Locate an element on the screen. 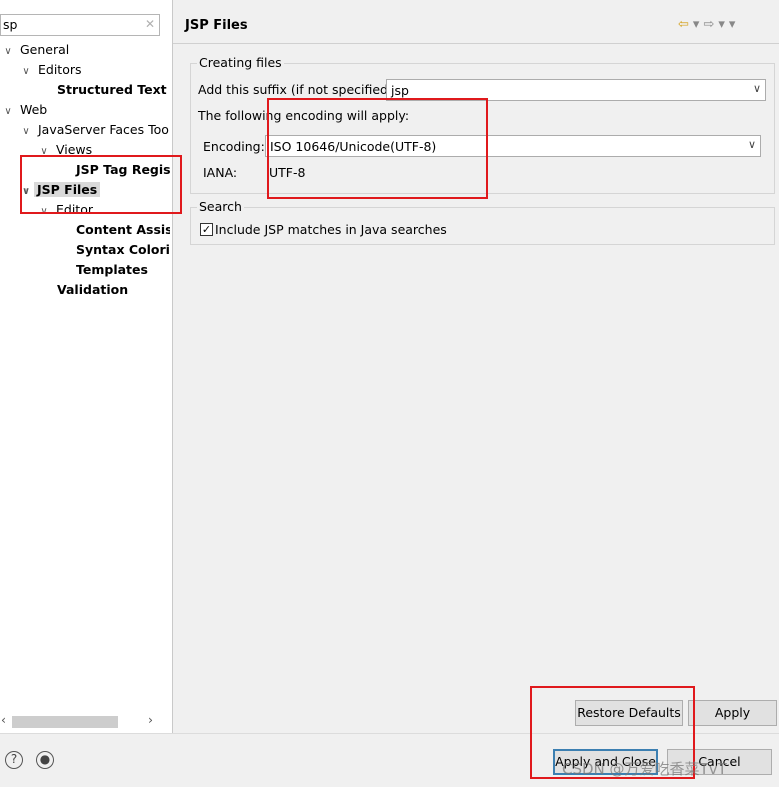 Image resolution: width=779 pixels, height=787 pixels. import-export-icon: ● is located at coordinates (45, 760).